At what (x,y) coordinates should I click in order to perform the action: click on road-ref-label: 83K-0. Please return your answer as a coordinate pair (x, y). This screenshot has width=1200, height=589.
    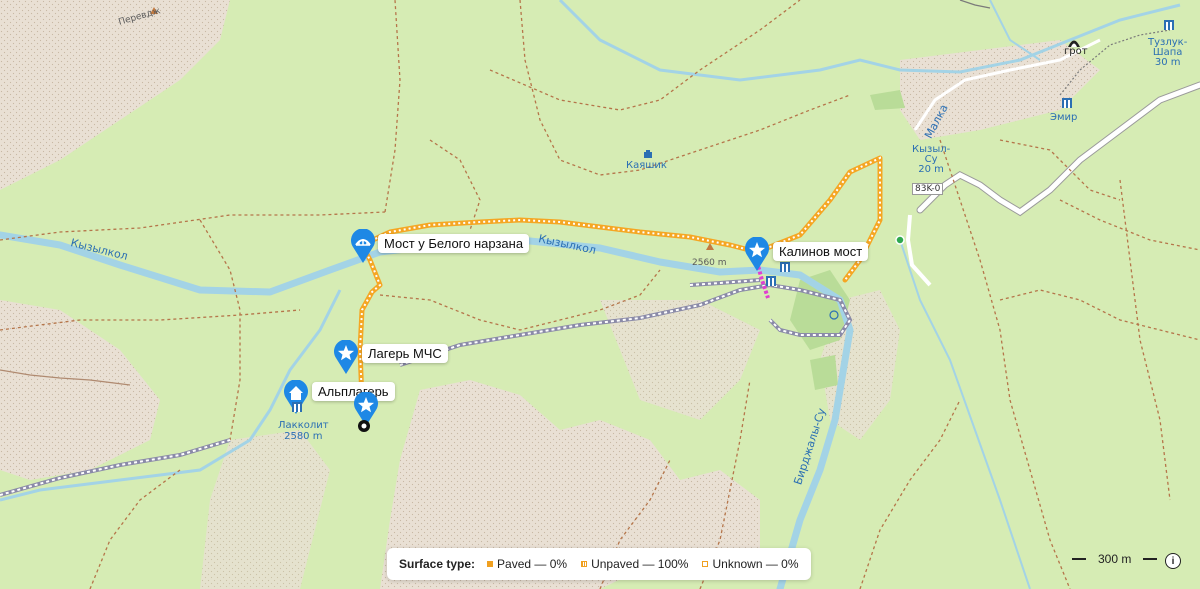
    Looking at the image, I should click on (928, 189).